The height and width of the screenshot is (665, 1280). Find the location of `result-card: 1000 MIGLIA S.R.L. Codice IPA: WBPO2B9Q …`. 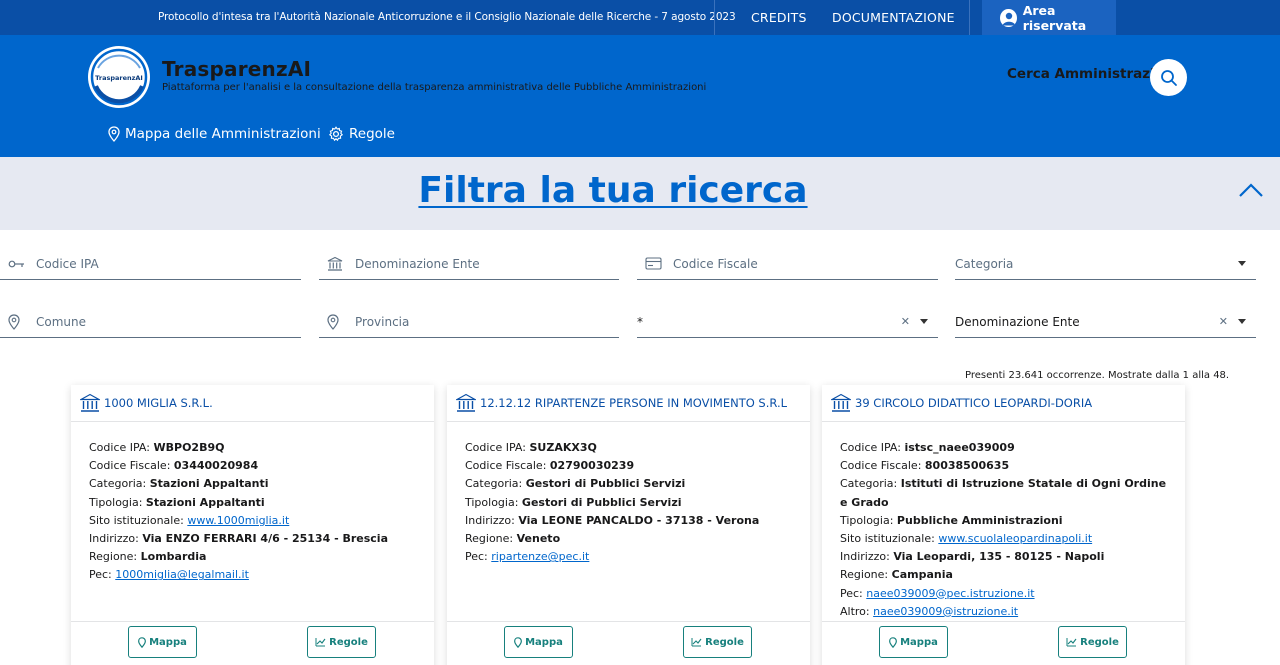

result-card: 1000 MIGLIA S.R.L. Codice IPA: WBPO2B9Q … is located at coordinates (252, 525).